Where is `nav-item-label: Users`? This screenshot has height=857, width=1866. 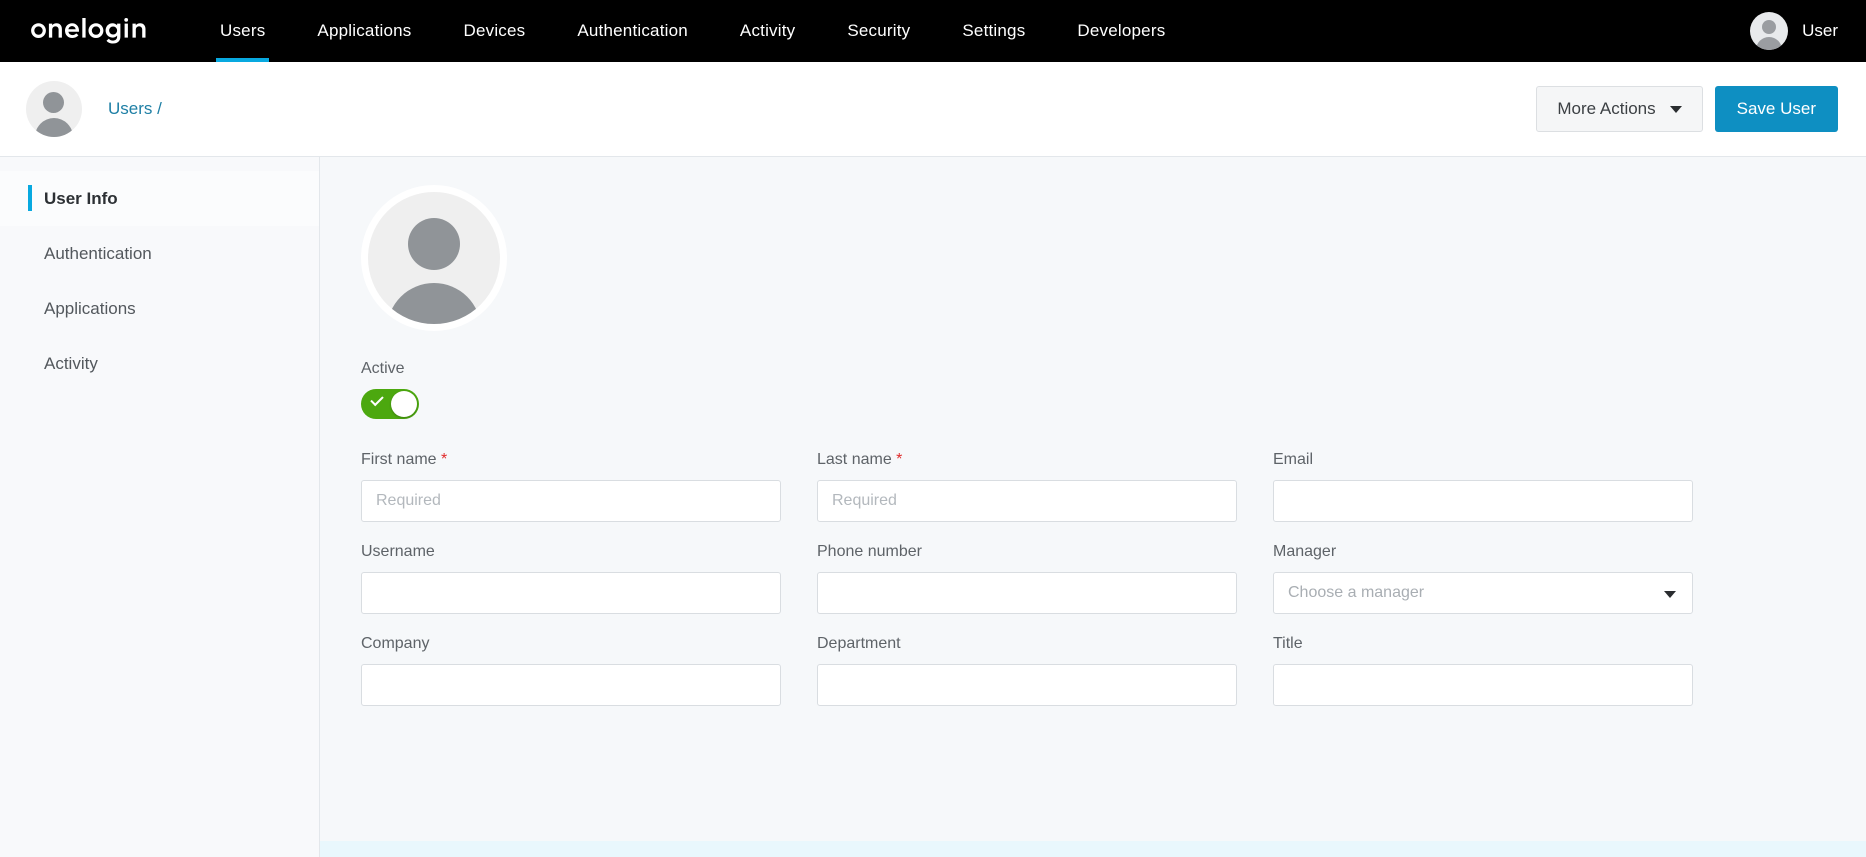
nav-item-label: Users is located at coordinates (243, 30).